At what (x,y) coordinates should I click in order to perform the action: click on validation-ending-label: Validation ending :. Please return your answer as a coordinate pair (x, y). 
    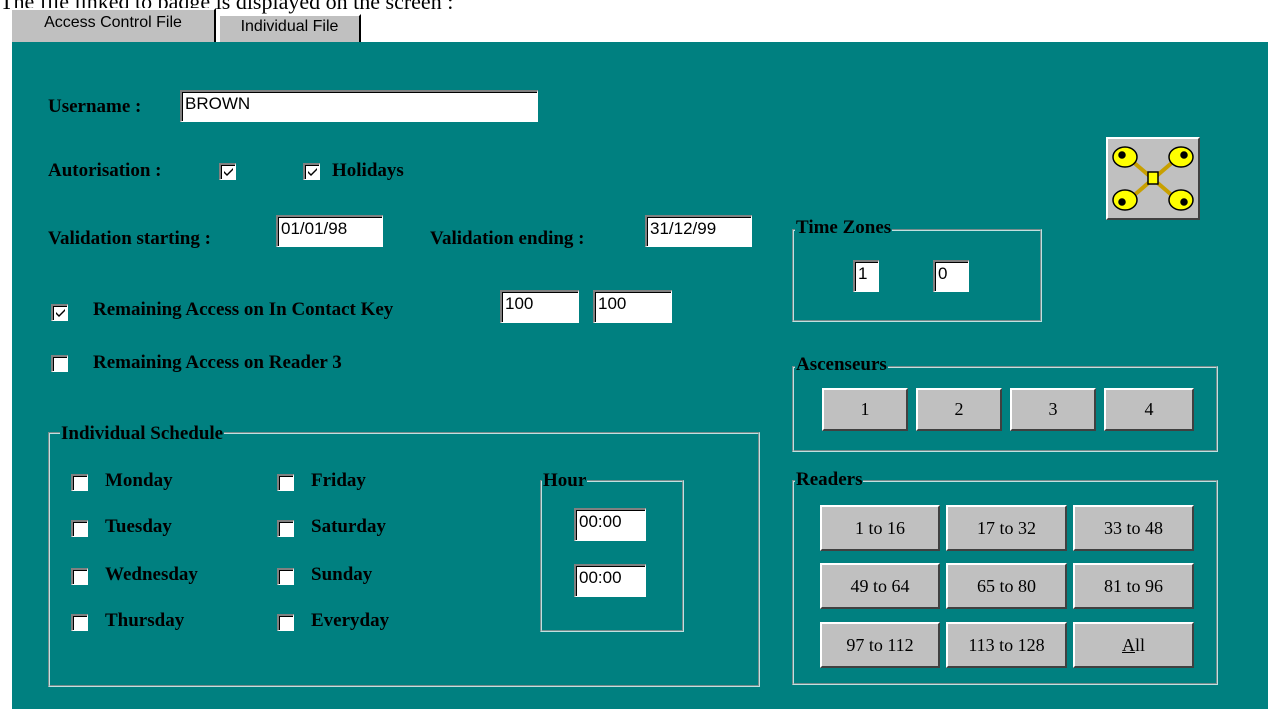
    Looking at the image, I should click on (507, 238).